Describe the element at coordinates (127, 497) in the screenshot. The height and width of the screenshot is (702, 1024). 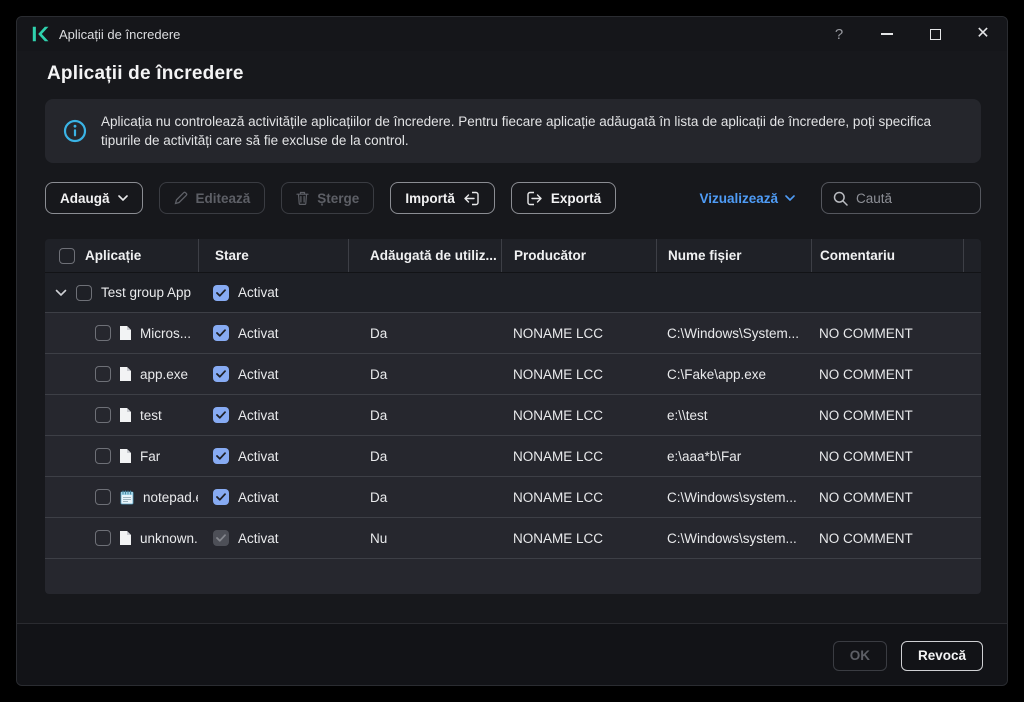
I see `notepad-icon` at that location.